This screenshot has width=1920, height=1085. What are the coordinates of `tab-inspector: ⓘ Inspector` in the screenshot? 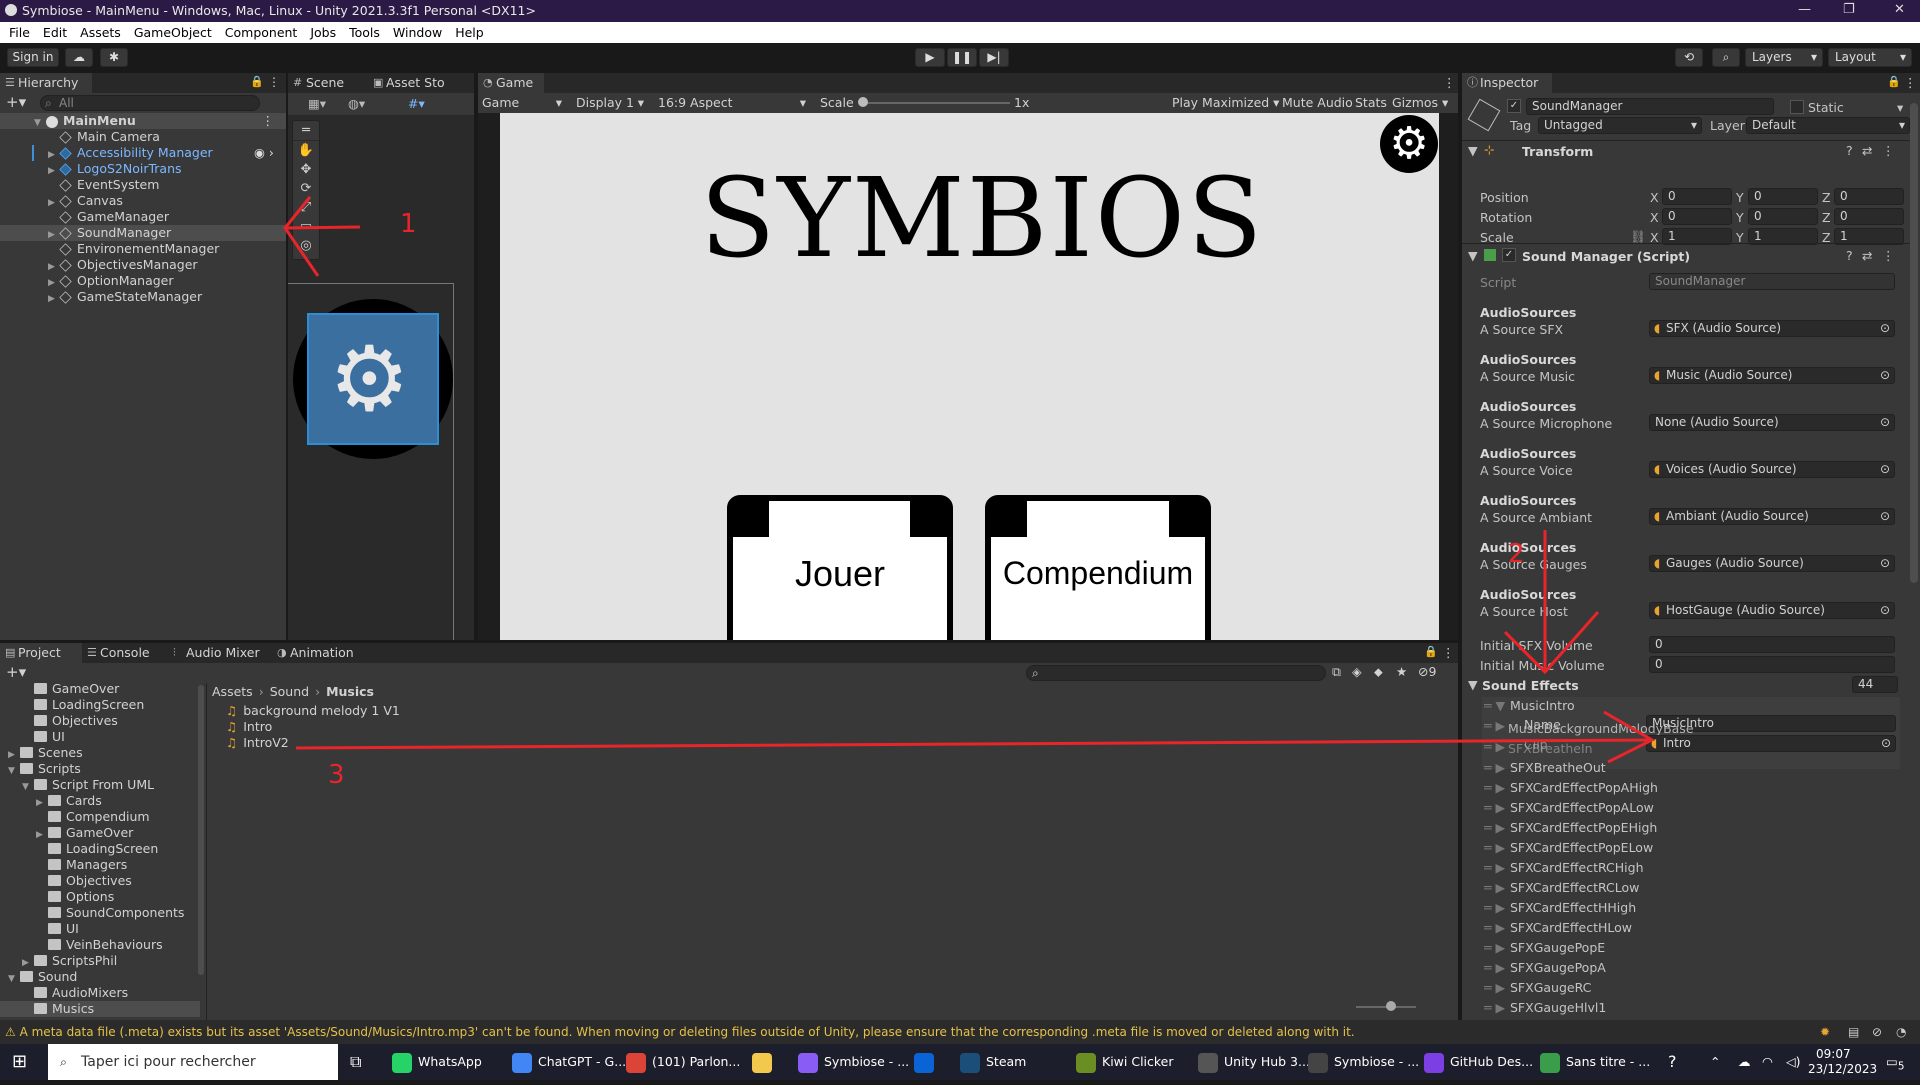 It's located at (1507, 83).